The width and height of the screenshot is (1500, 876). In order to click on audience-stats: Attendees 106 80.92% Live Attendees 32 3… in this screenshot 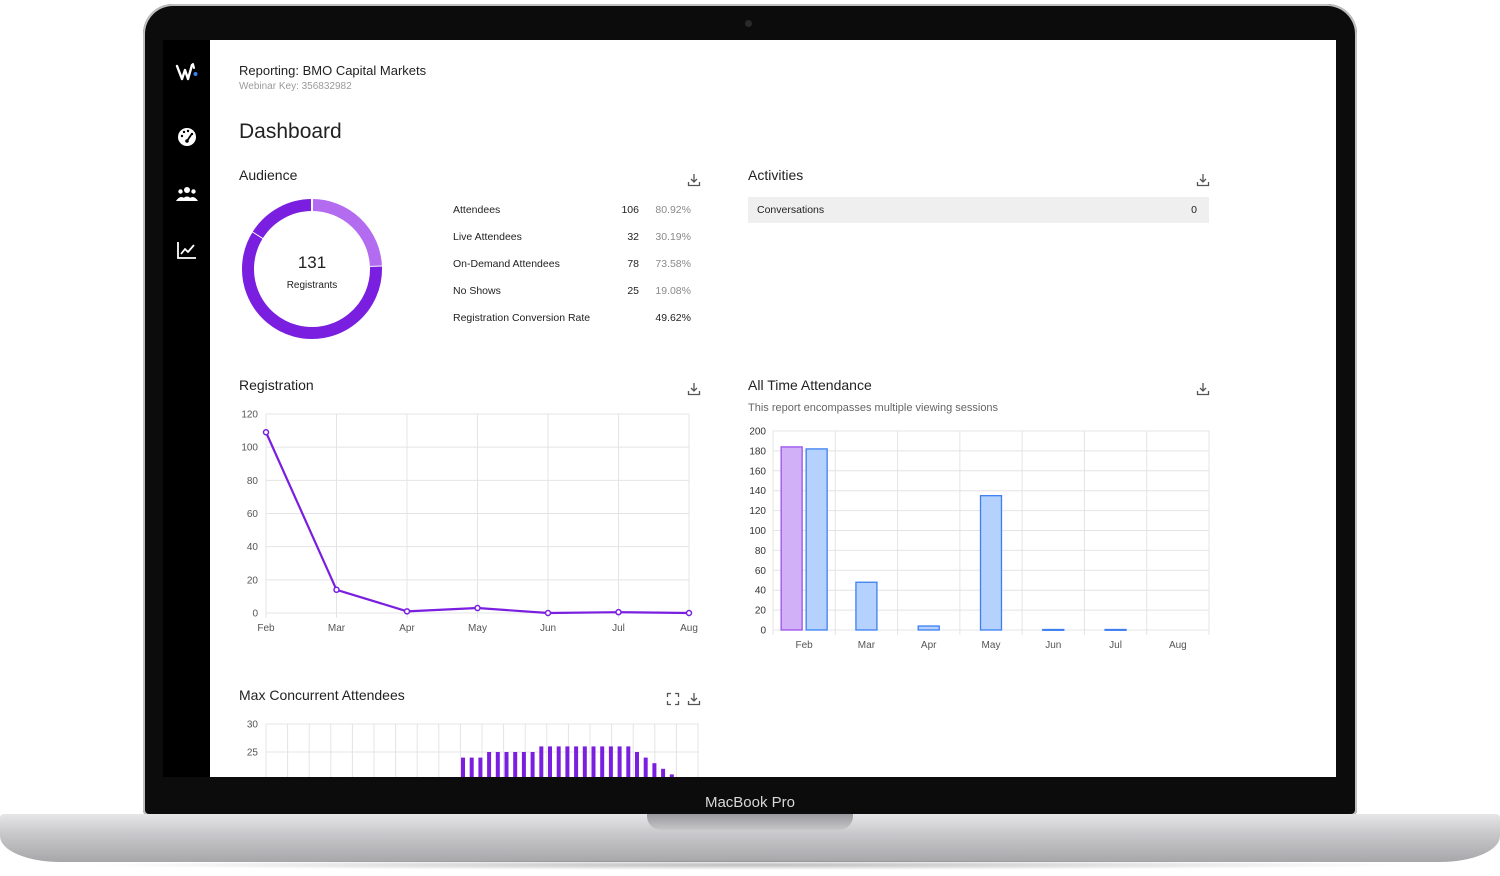, I will do `click(573, 265)`.